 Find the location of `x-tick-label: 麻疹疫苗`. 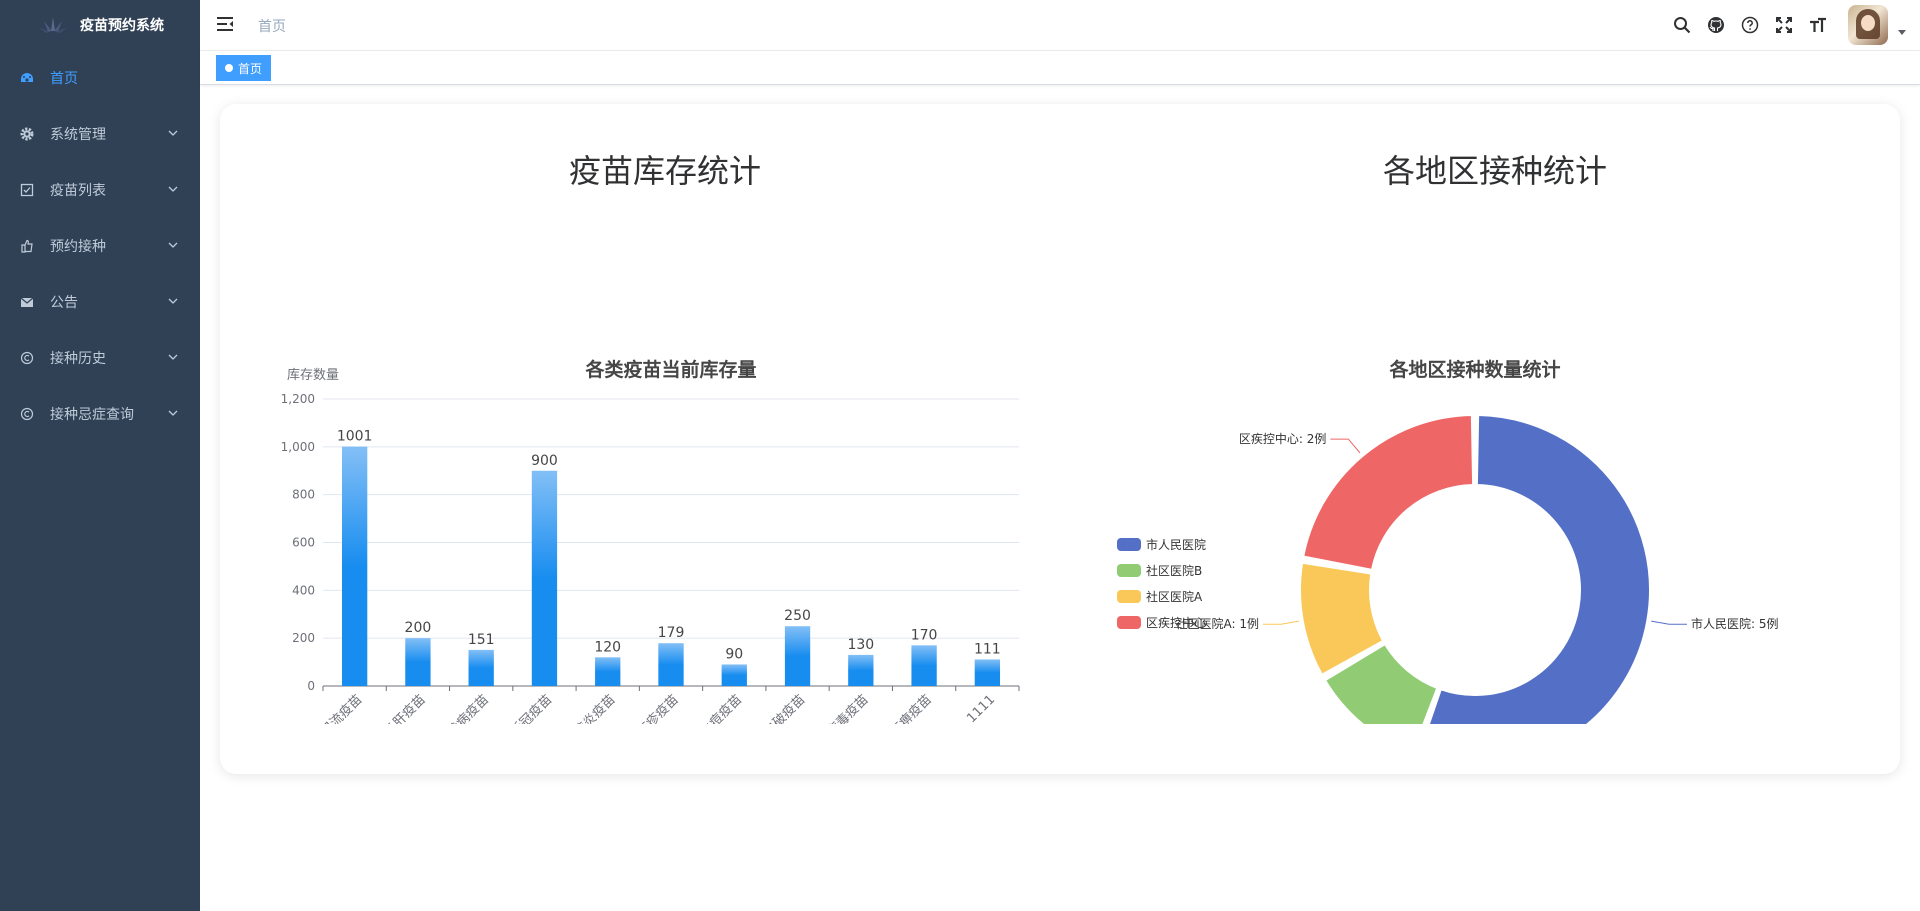

x-tick-label: 麻疹疫苗 is located at coordinates (658, 708).